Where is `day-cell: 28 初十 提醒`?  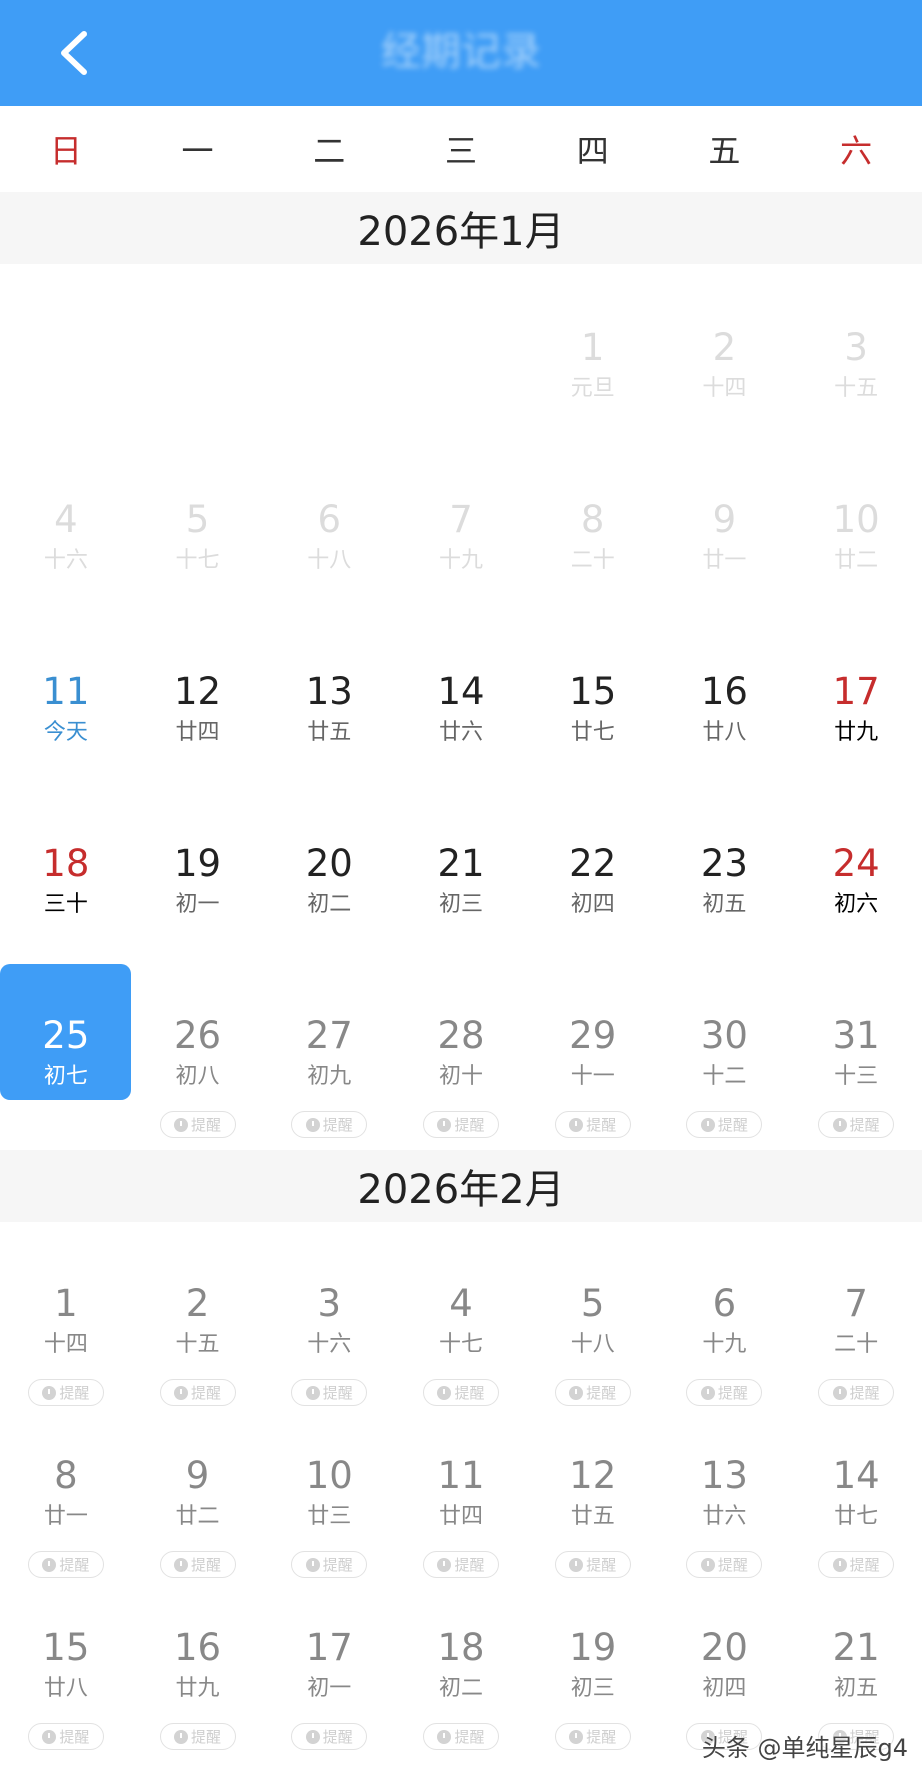
day-cell: 28 初十 提醒 is located at coordinates (461, 1045).